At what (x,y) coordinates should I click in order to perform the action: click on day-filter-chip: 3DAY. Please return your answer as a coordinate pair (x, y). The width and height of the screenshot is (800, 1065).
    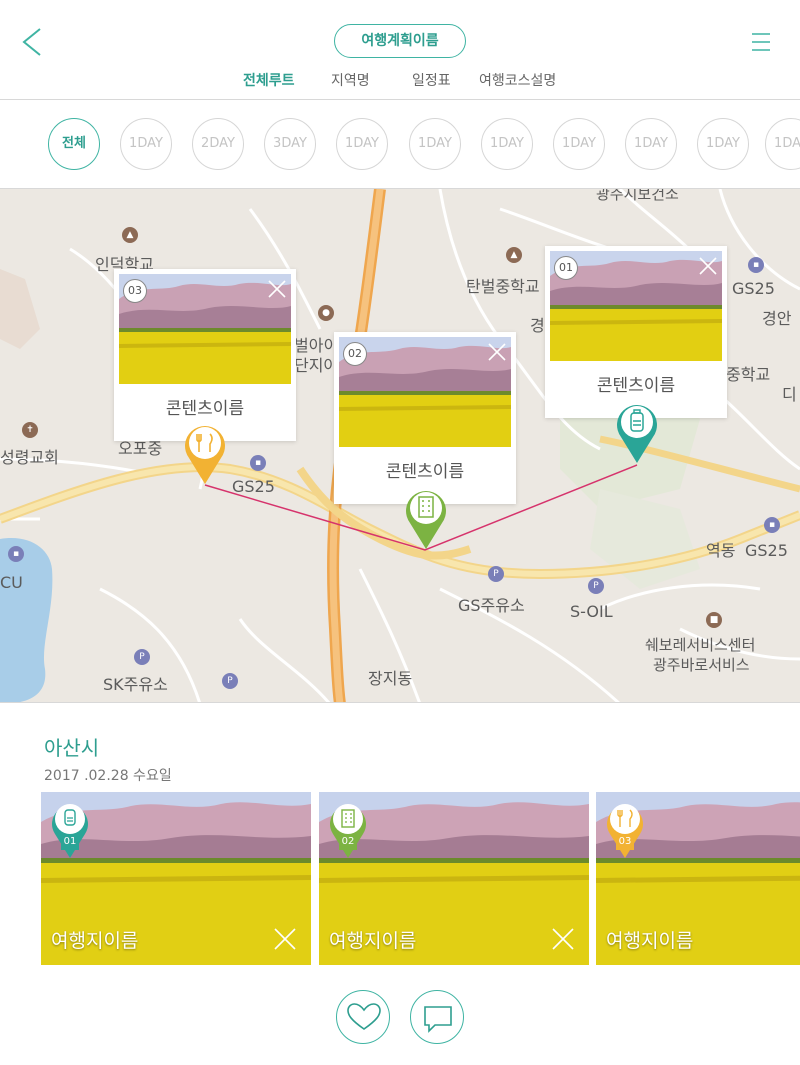
    Looking at the image, I should click on (290, 144).